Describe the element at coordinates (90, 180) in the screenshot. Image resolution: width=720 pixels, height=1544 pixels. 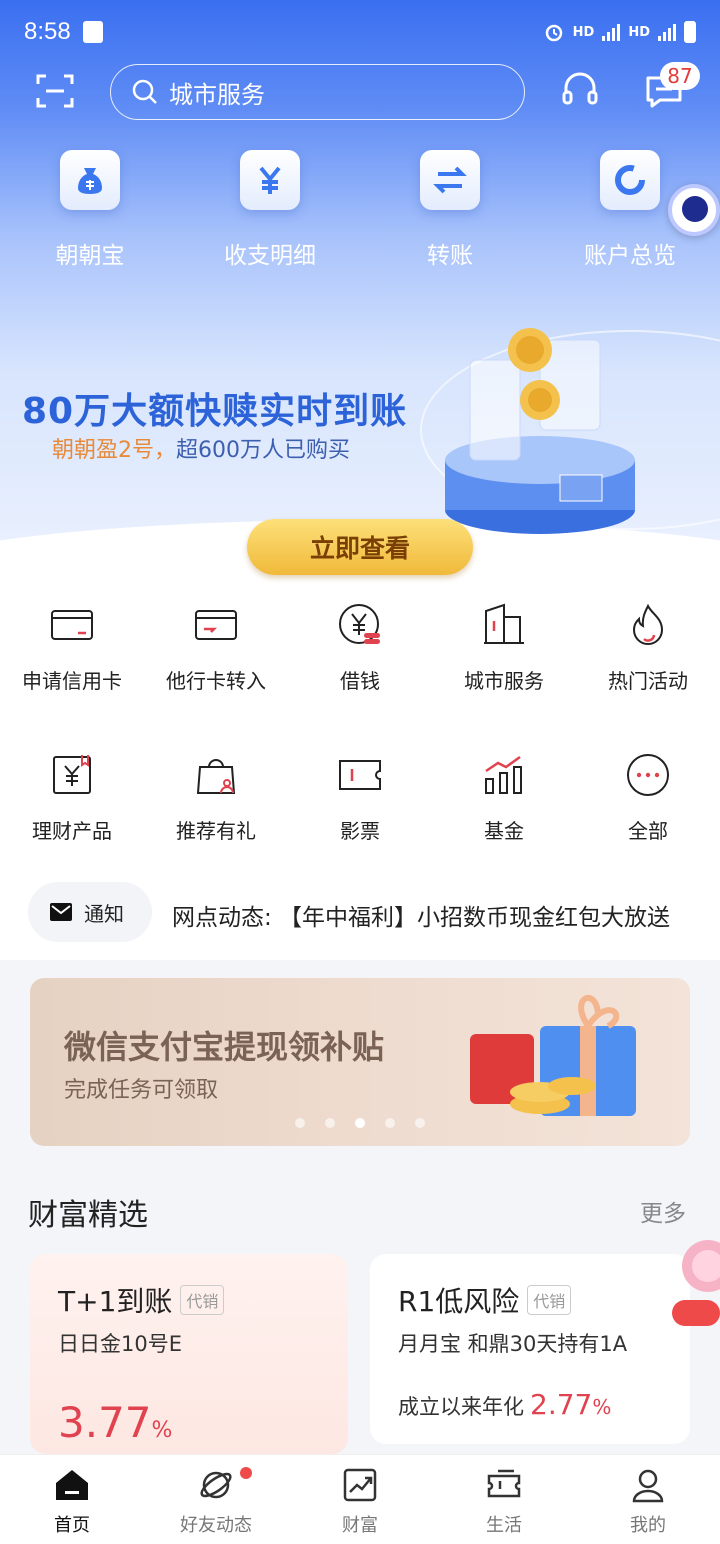
I see `money-bag-icon` at that location.